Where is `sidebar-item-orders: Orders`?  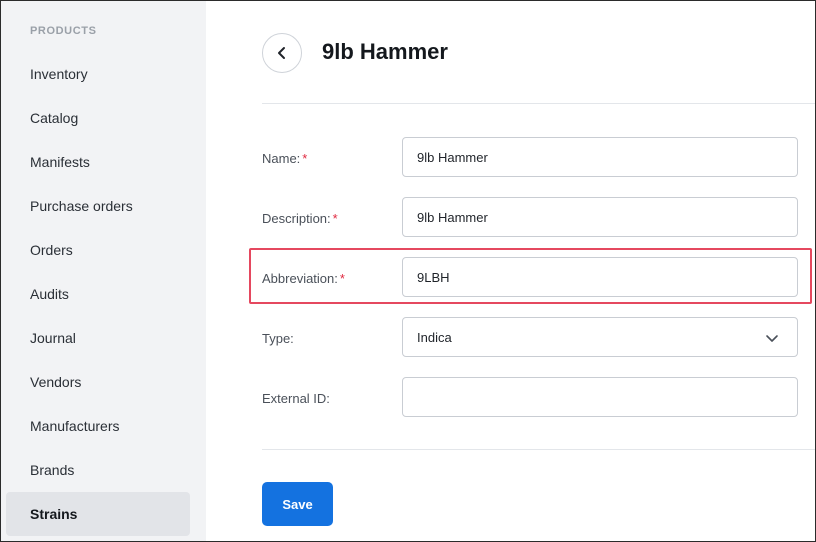 sidebar-item-orders: Orders is located at coordinates (98, 250).